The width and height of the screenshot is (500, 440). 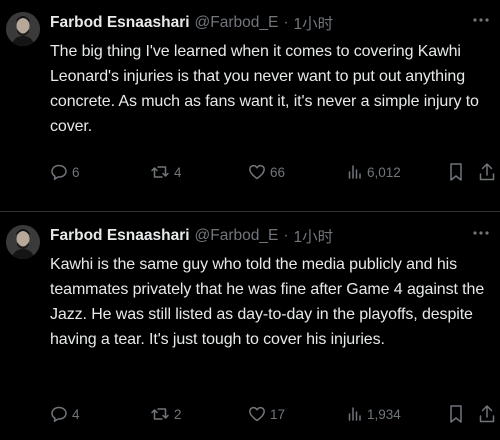 I want to click on reply-count: 4, so click(x=76, y=414).